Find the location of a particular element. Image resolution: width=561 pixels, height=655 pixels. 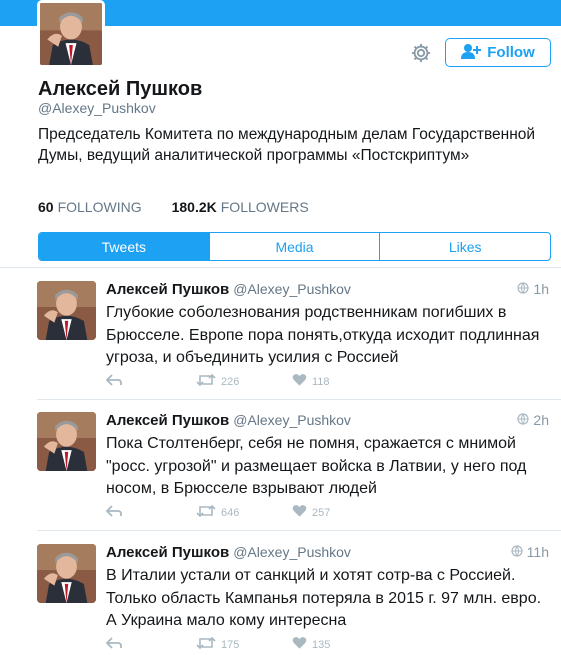

following-stat: 60 FOLLOWING is located at coordinates (90, 207).